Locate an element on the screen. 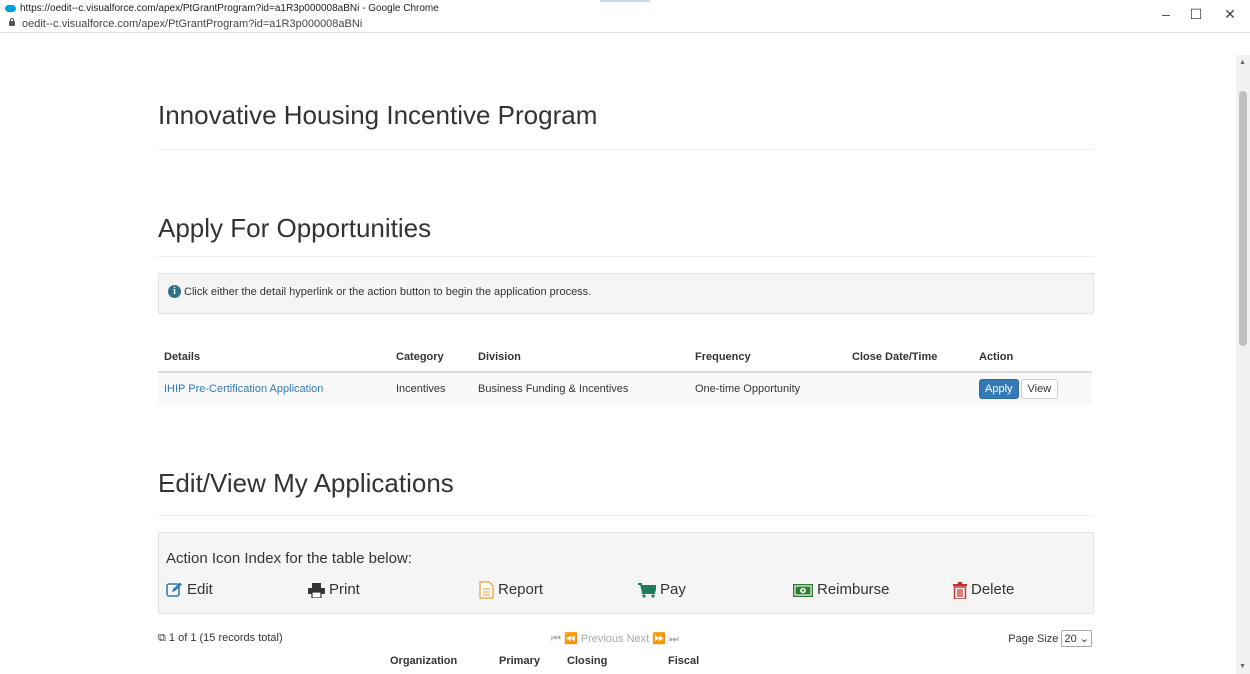 This screenshot has width=1250, height=674. last-page-icon: ⏭ is located at coordinates (674, 639).